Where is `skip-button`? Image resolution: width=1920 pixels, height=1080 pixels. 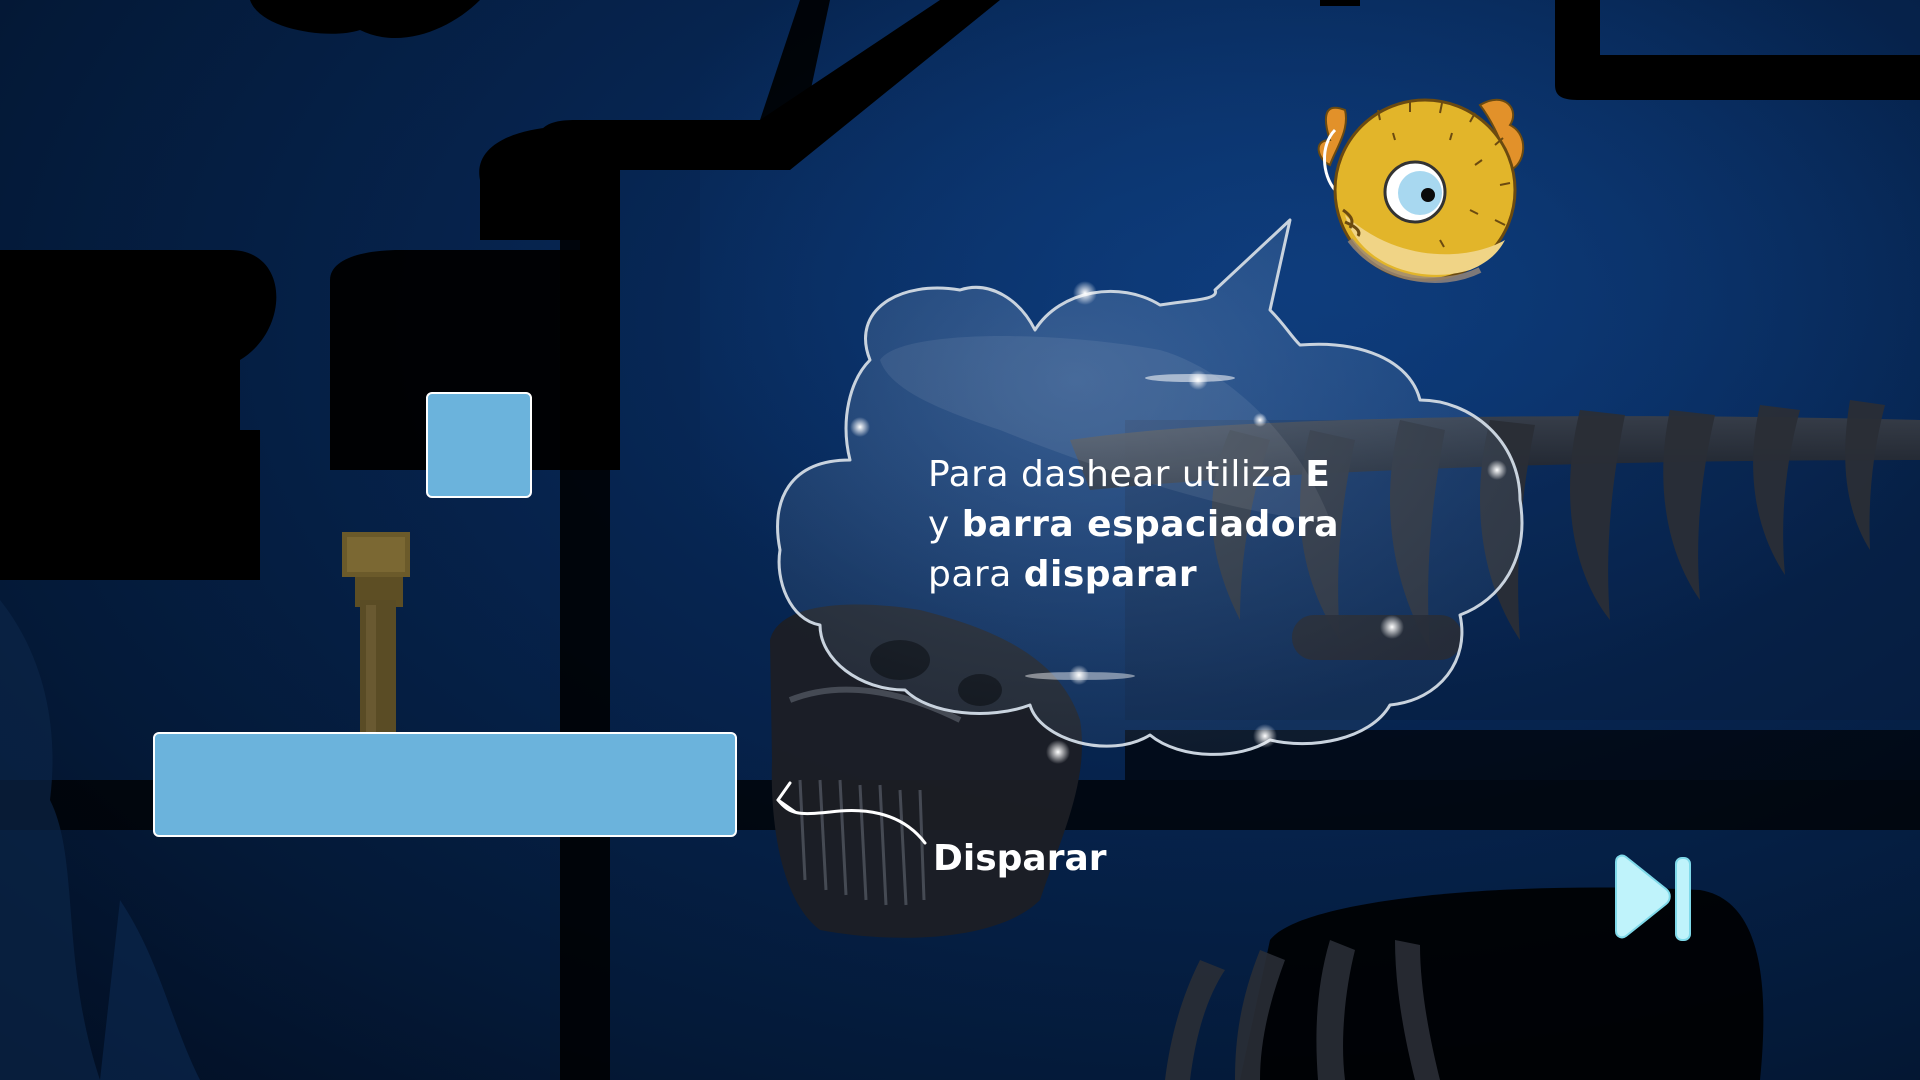
skip-button is located at coordinates (1658, 897).